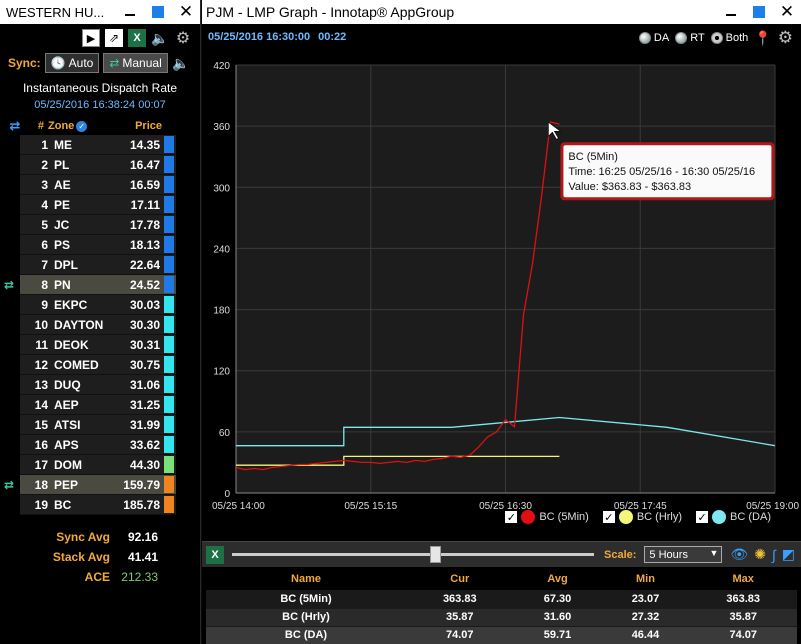  What do you see at coordinates (71, 344) in the screenshot?
I see `zone-name: DEOK` at bounding box center [71, 344].